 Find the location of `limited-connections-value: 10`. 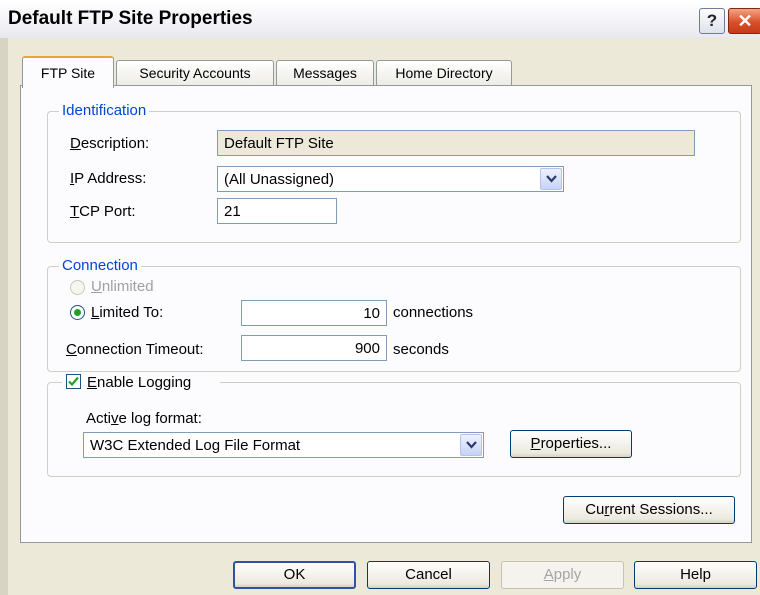

limited-connections-value: 10 is located at coordinates (371, 313).